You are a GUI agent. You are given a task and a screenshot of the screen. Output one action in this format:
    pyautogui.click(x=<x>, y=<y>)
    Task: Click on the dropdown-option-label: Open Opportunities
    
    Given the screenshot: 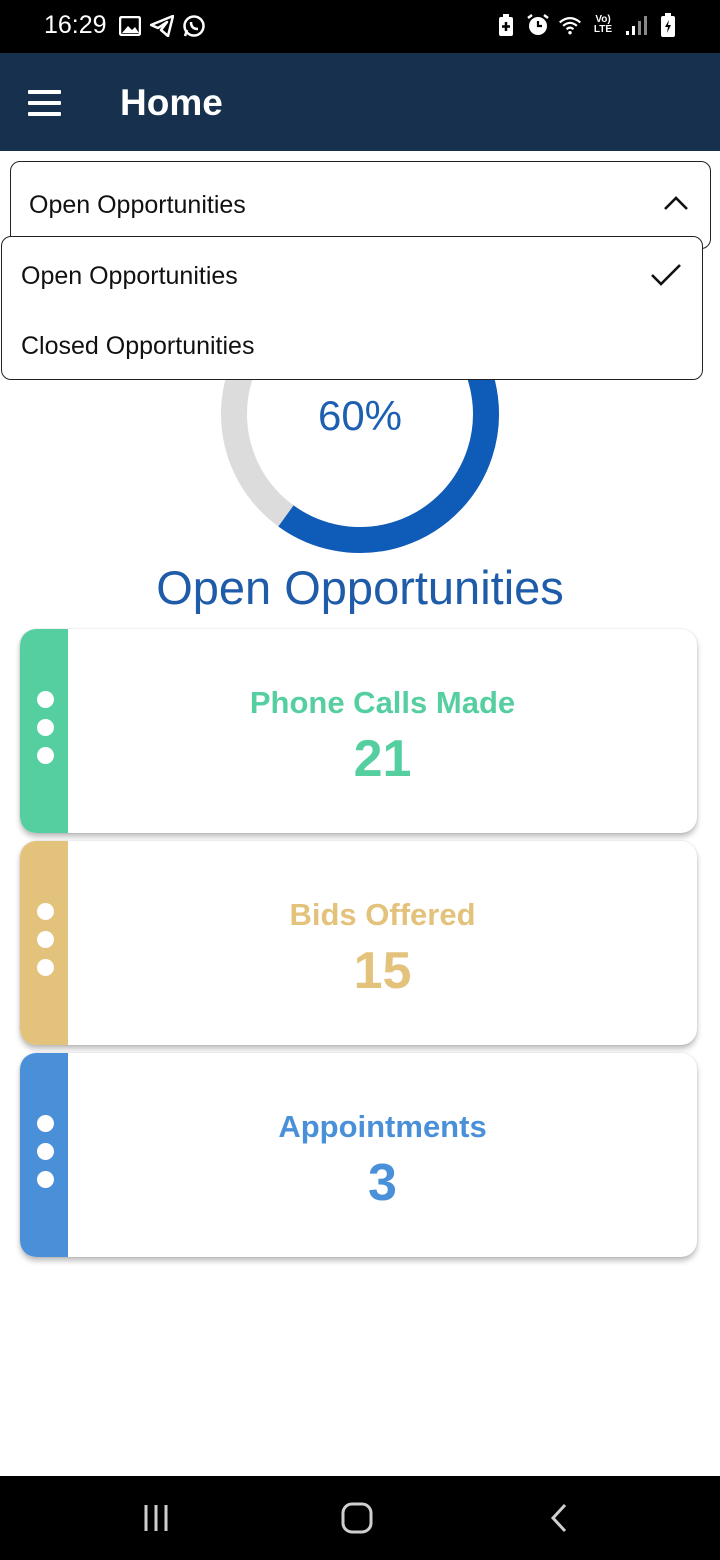 What is the action you would take?
    pyautogui.click(x=129, y=275)
    